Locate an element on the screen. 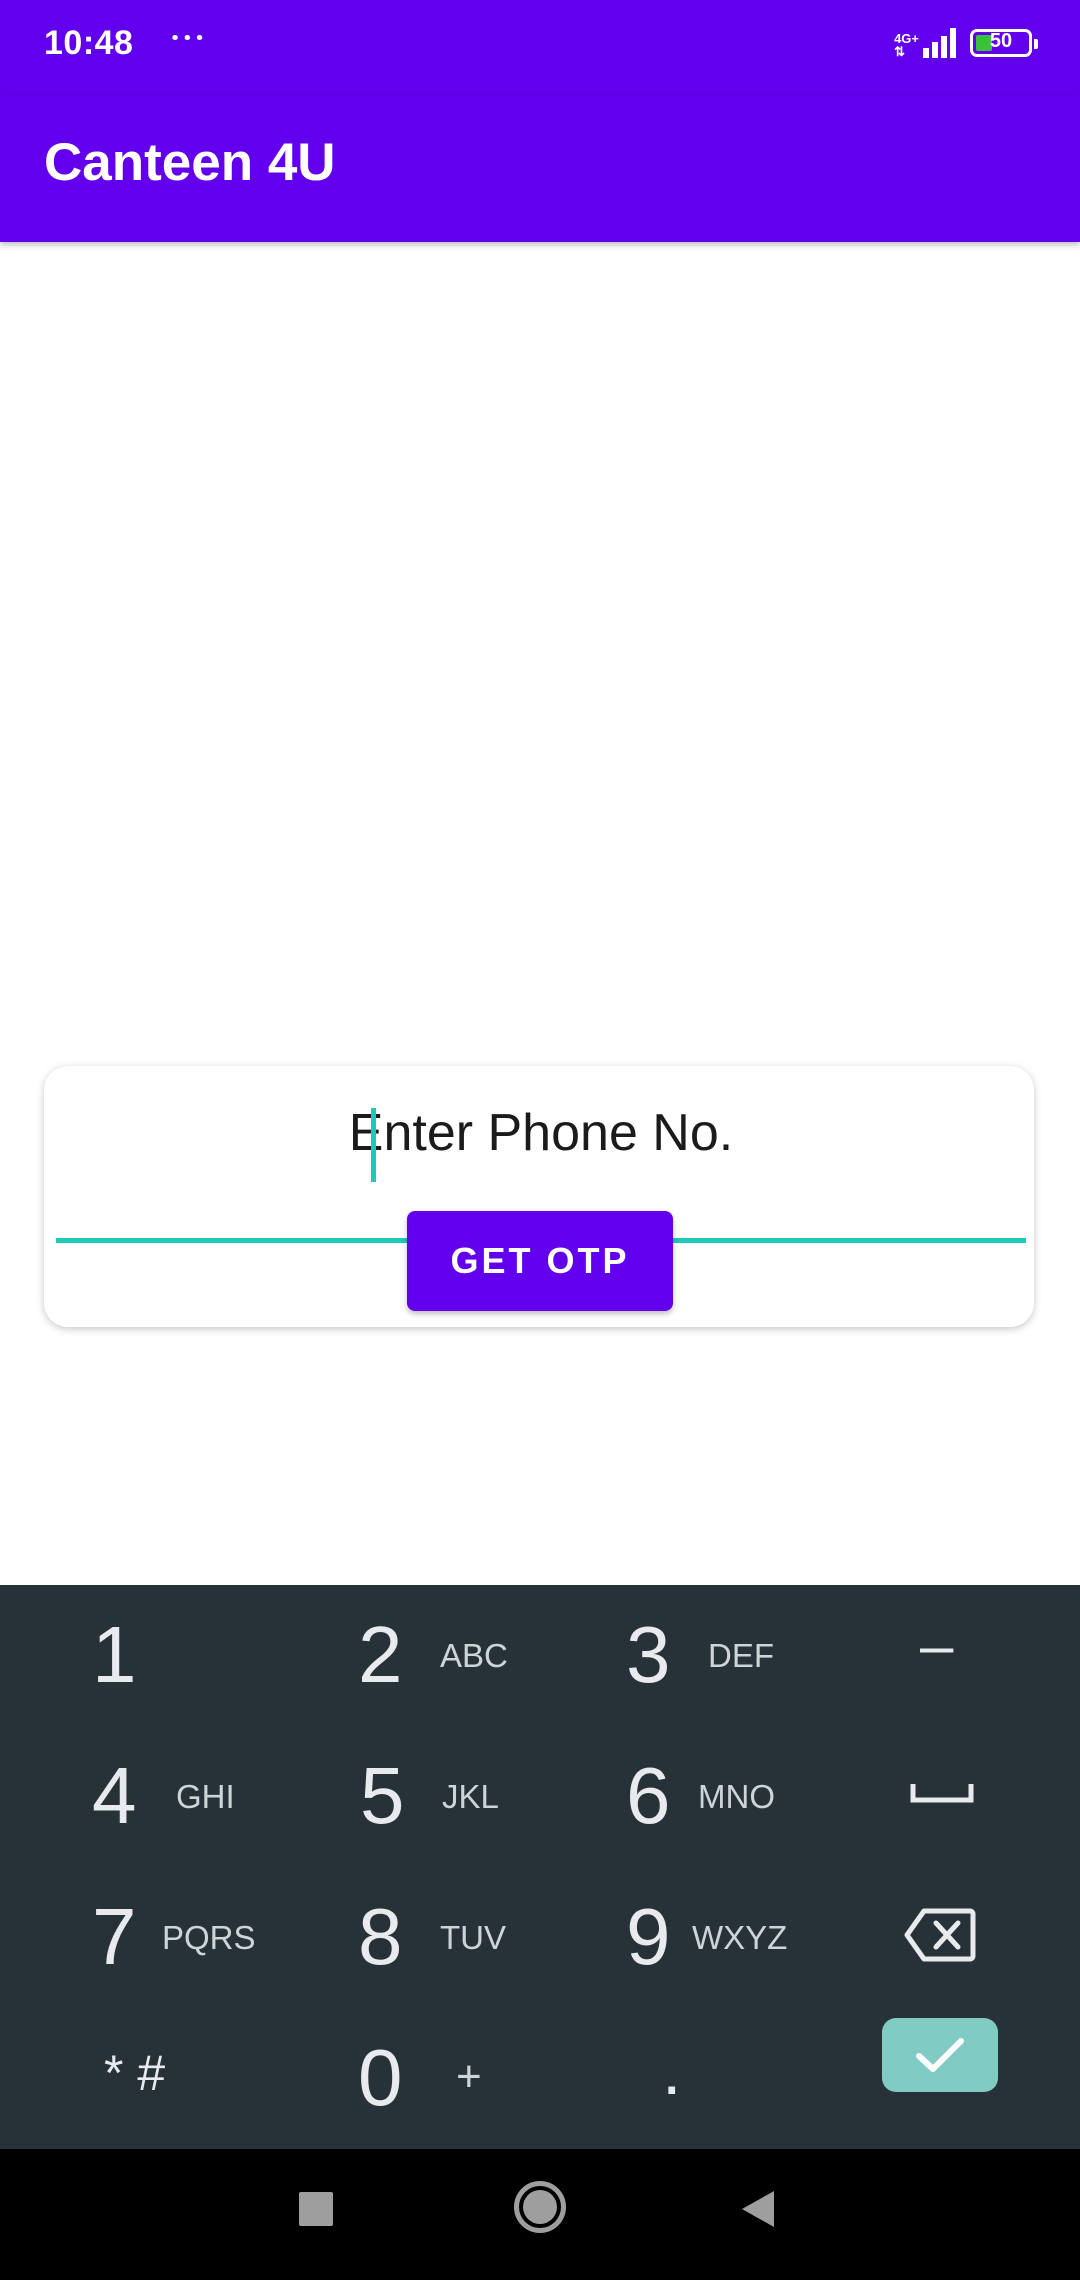  login-card: GET OTP is located at coordinates (539, 1196).